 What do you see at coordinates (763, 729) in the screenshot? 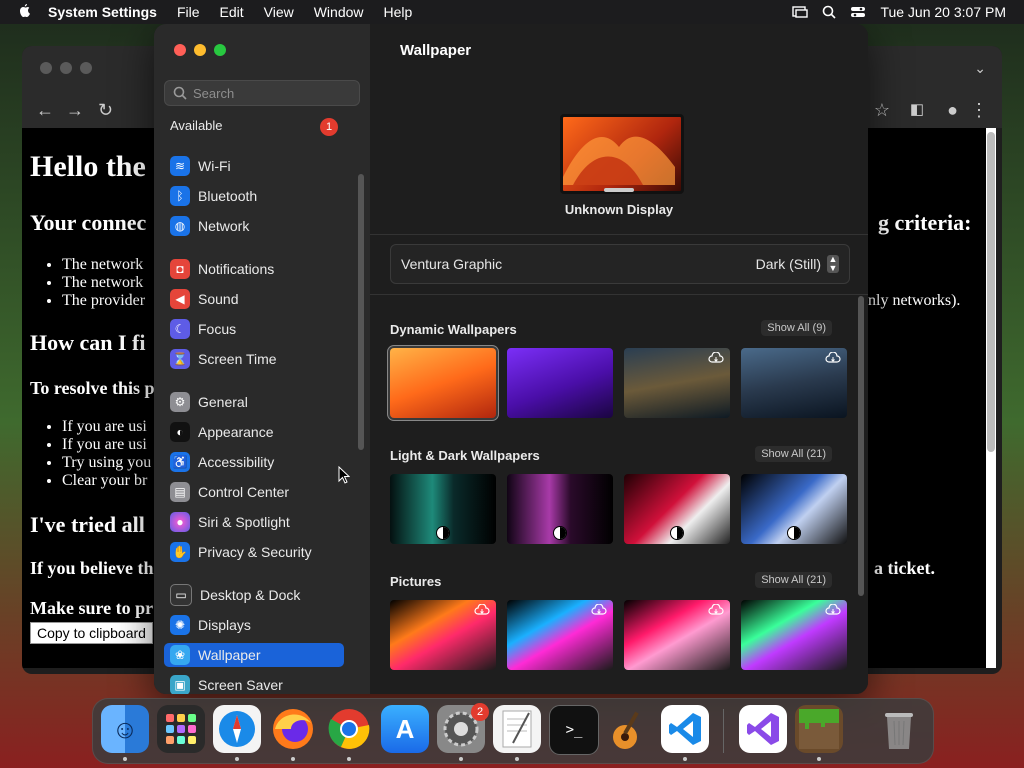
I see `dock-visual-studio-icon` at bounding box center [763, 729].